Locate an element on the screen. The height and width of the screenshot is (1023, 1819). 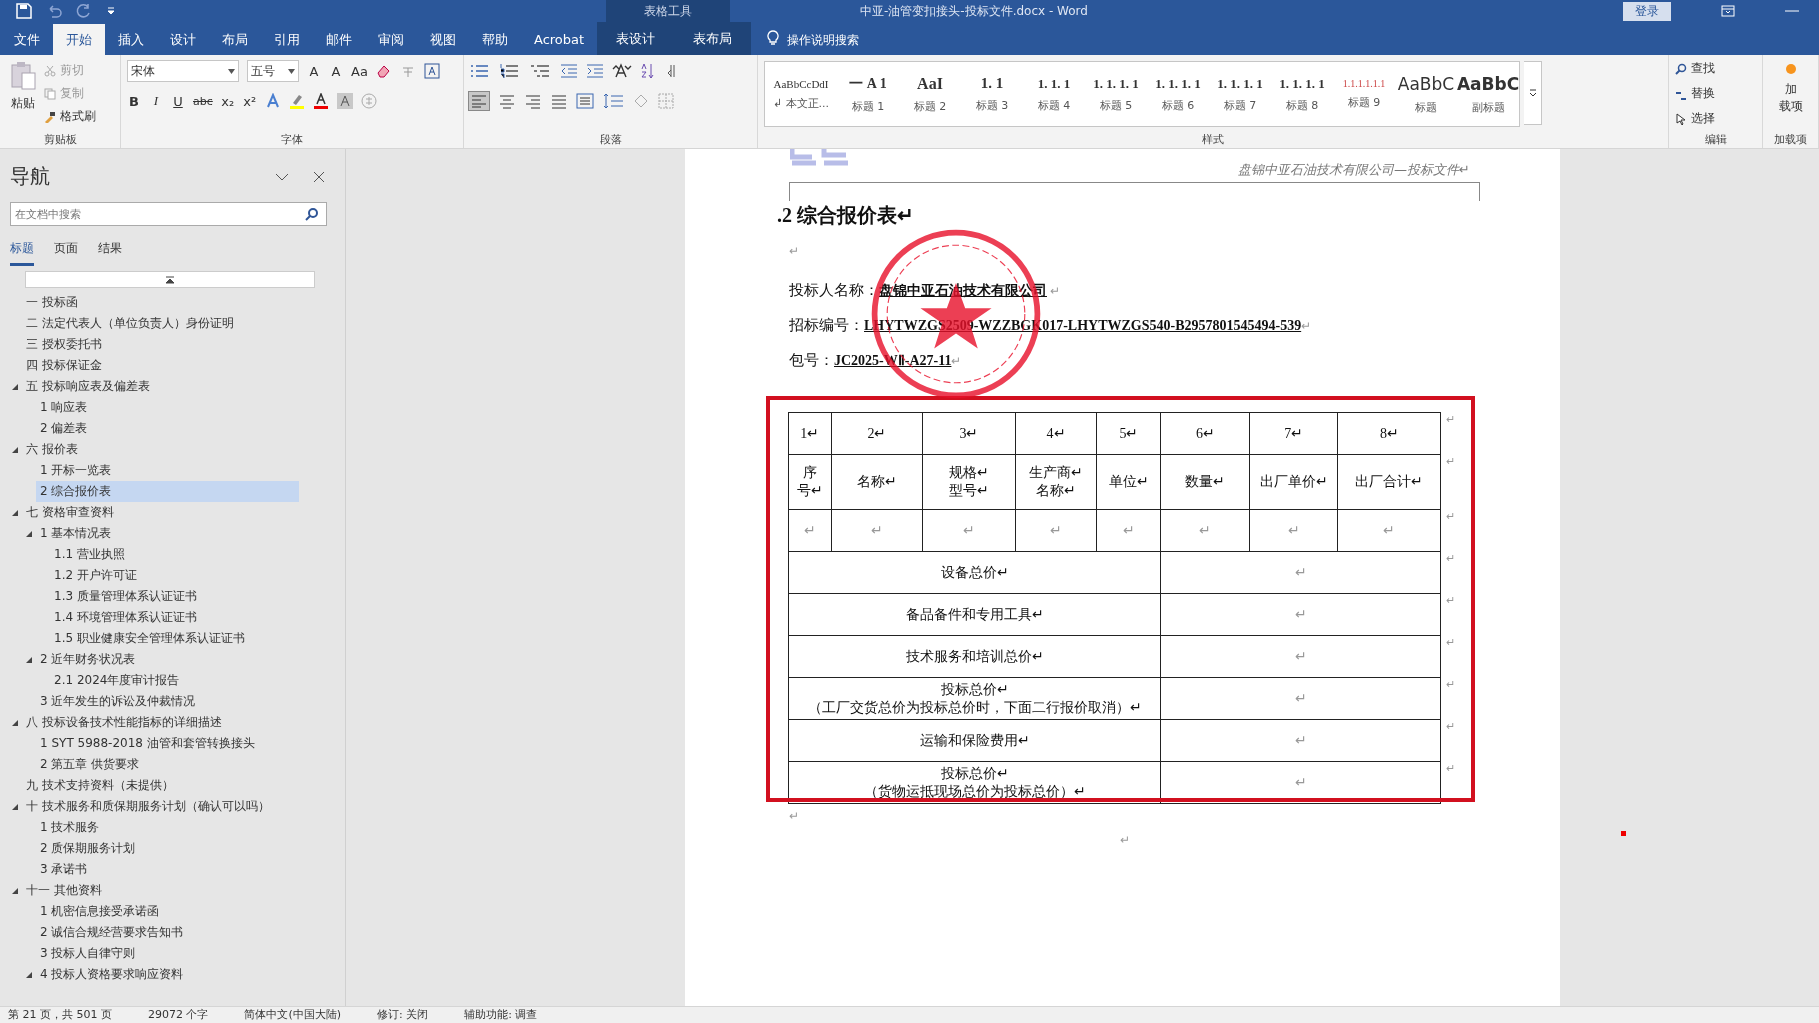
select-button: 选择 is located at coordinates (1715, 118).